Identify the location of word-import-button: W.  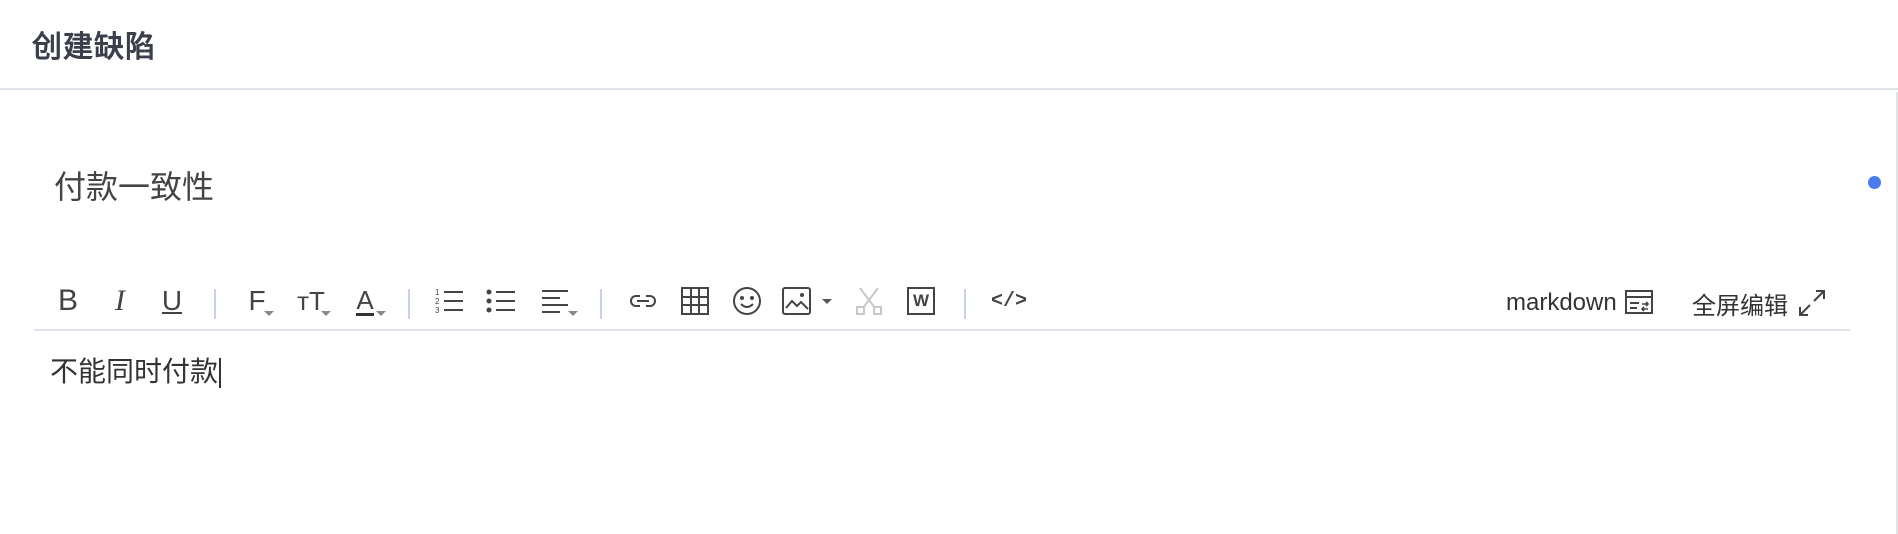
(921, 301).